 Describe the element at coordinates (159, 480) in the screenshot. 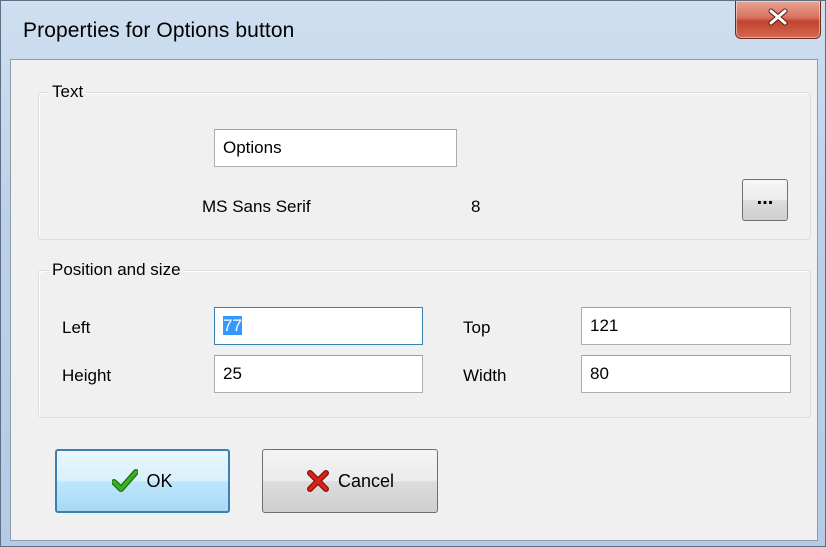

I see `ok-button-label: OK` at that location.